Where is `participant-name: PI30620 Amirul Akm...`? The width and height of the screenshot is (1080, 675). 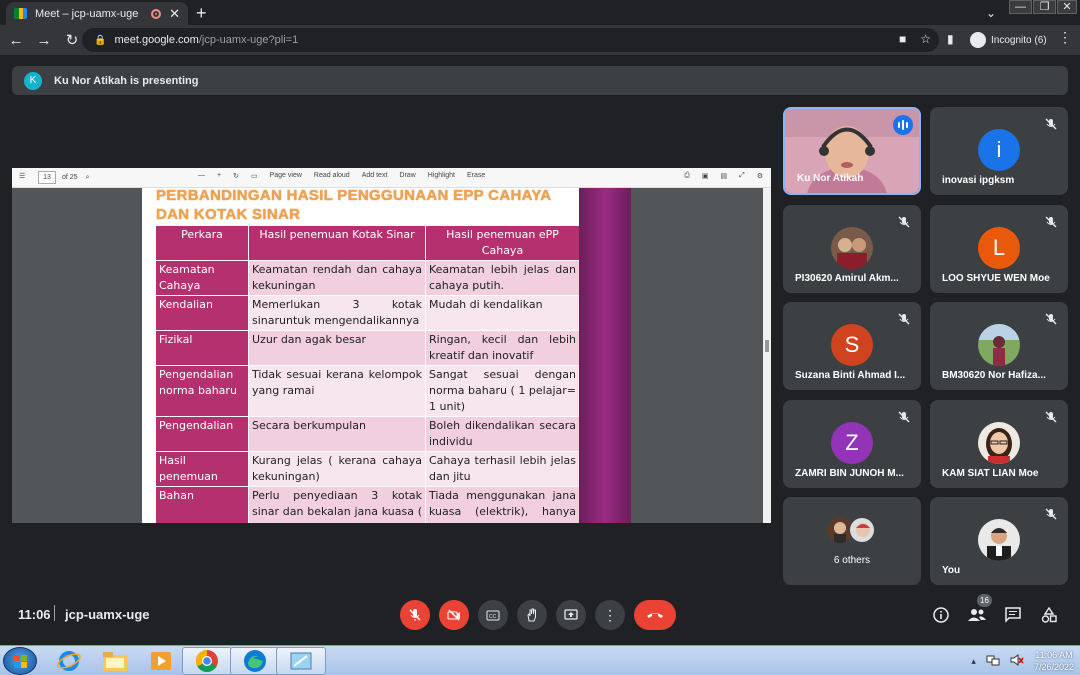
participant-name: PI30620 Amirul Akm... is located at coordinates (847, 278).